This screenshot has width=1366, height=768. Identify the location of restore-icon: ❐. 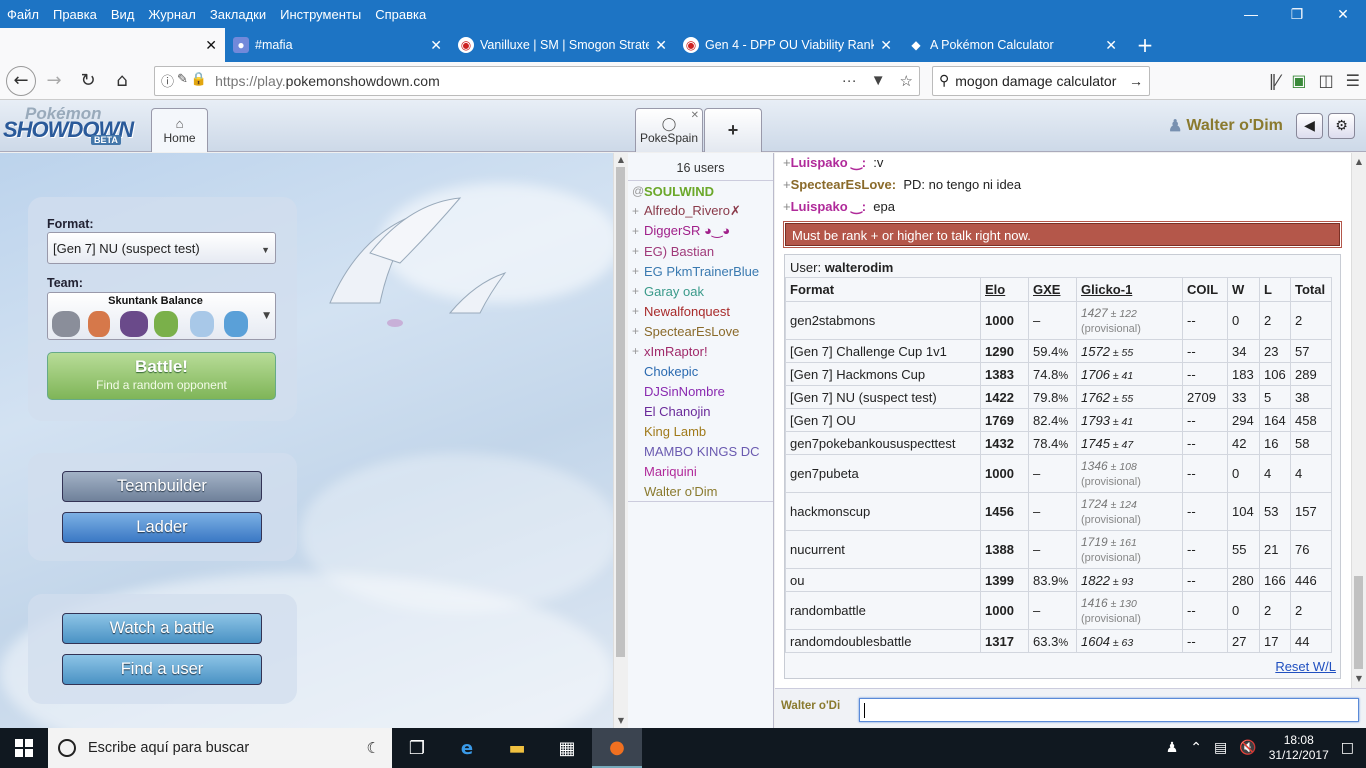
(1297, 14).